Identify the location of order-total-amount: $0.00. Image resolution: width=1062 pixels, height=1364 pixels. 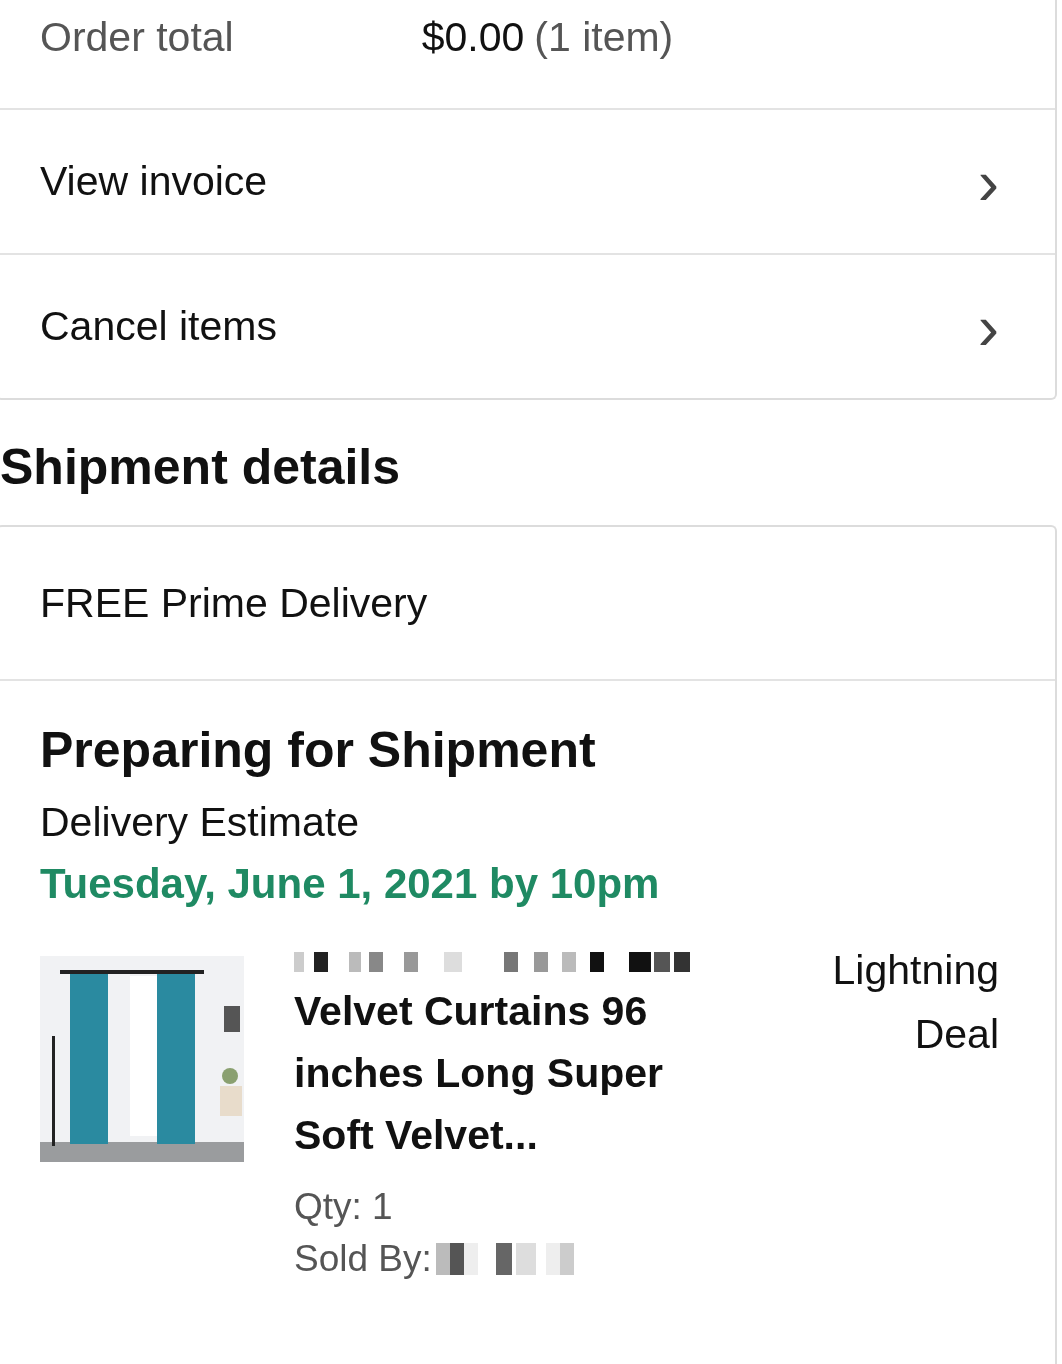
(473, 37).